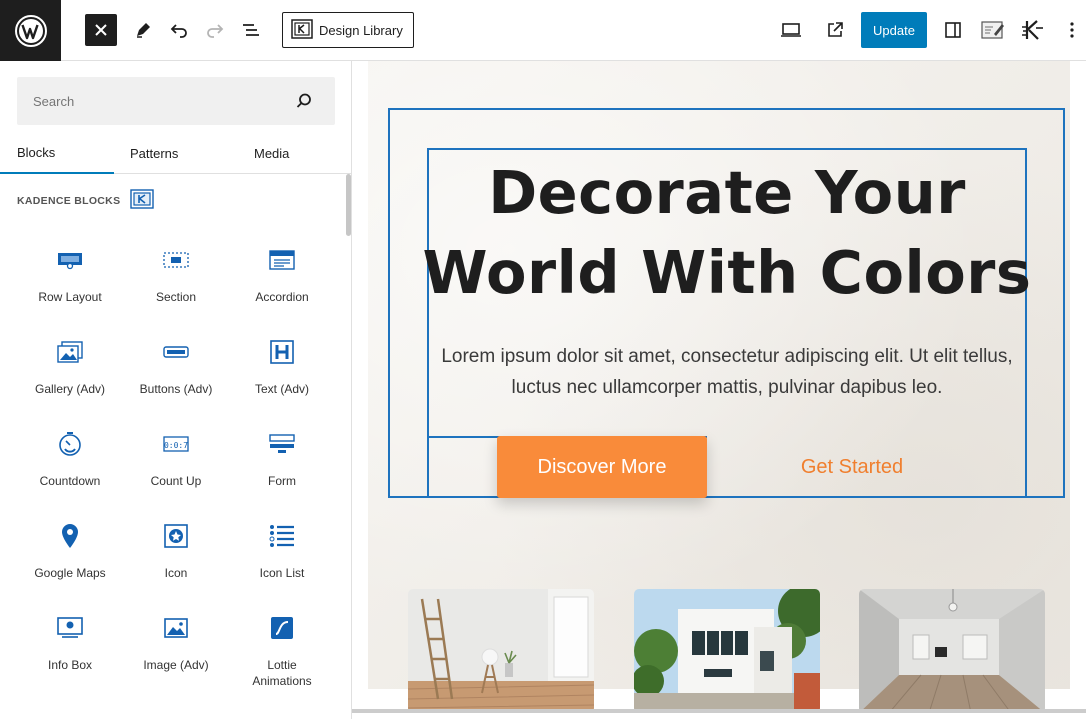 This screenshot has width=1086, height=719. I want to click on external-link-icon, so click(835, 30).